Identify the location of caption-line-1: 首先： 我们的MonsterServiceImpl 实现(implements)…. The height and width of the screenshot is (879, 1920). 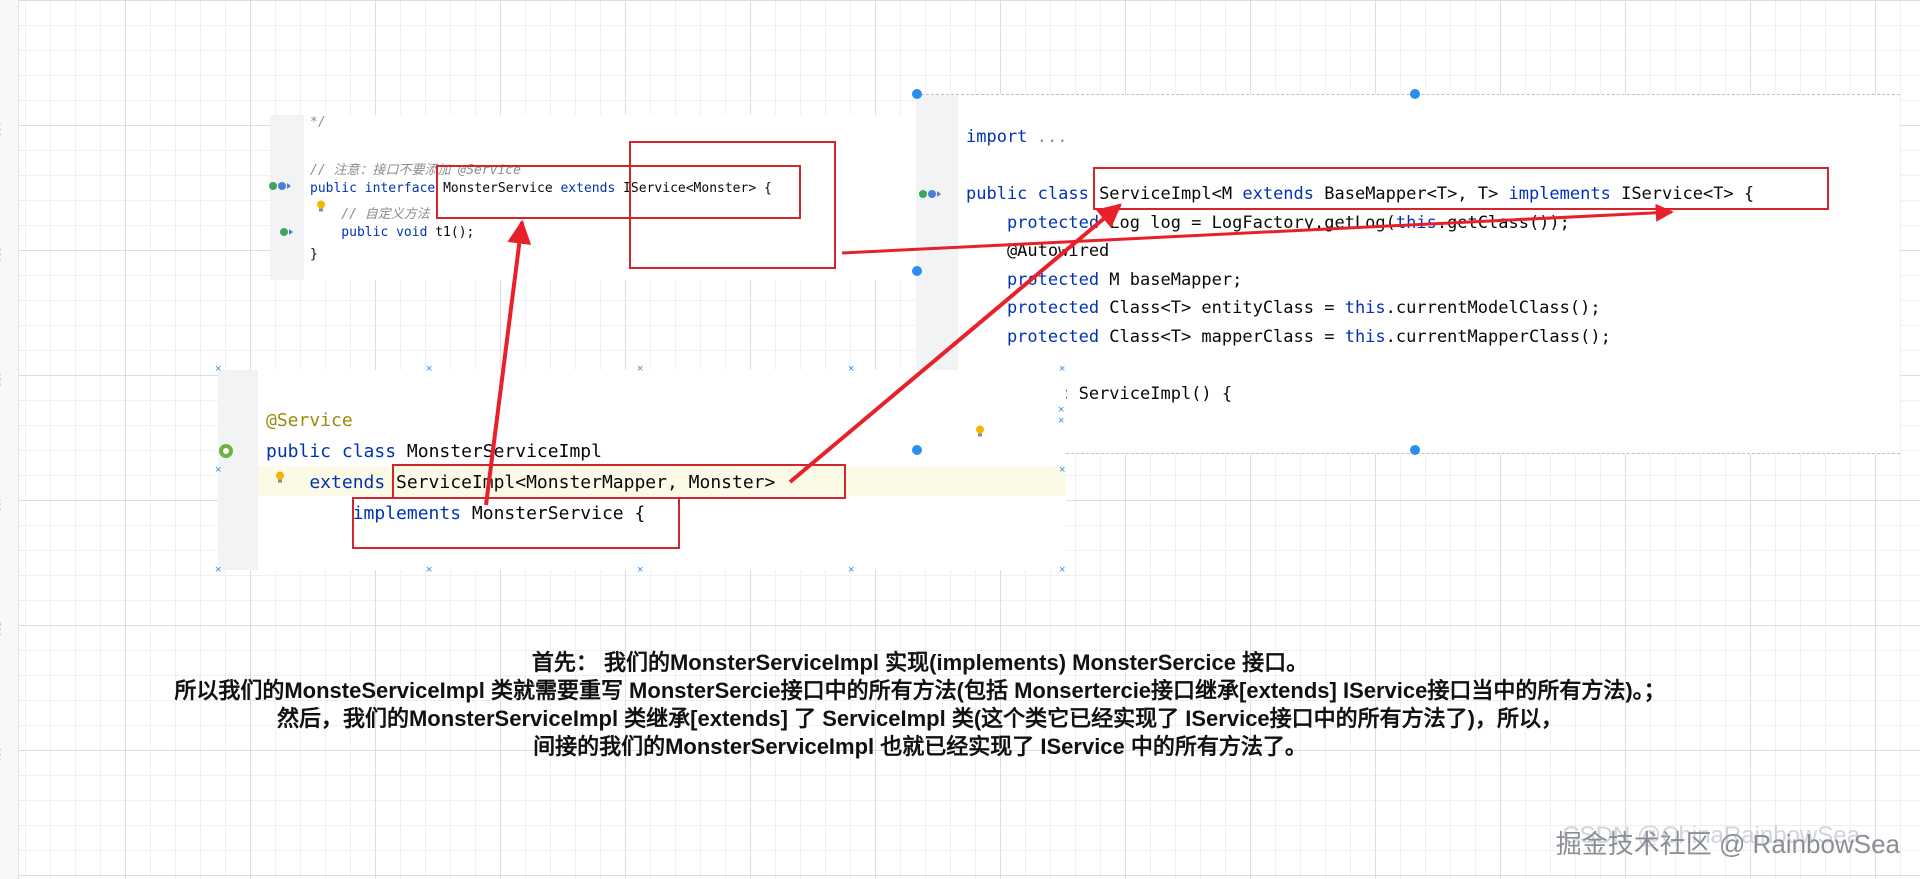
(920, 662).